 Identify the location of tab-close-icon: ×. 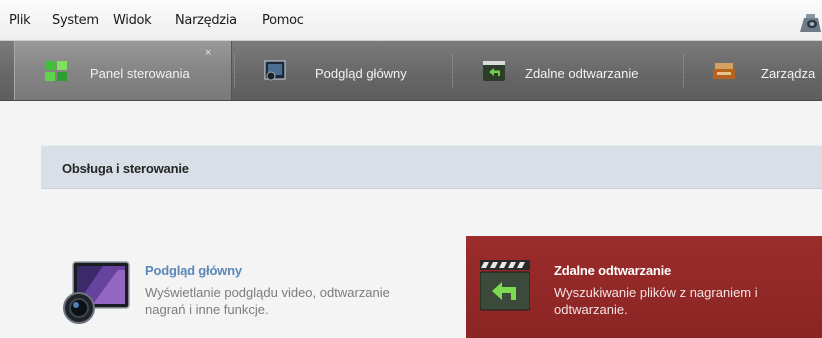
(208, 53).